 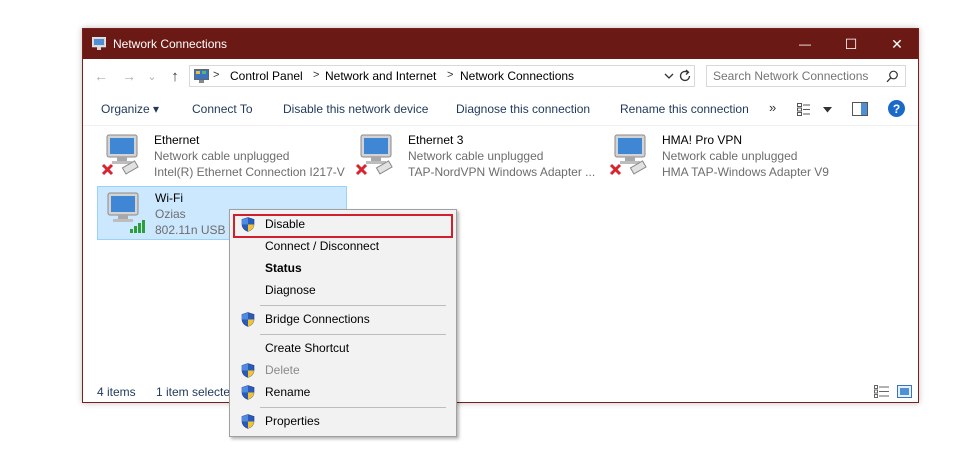 I want to click on menu-item-delete: Delete, so click(x=343, y=370).